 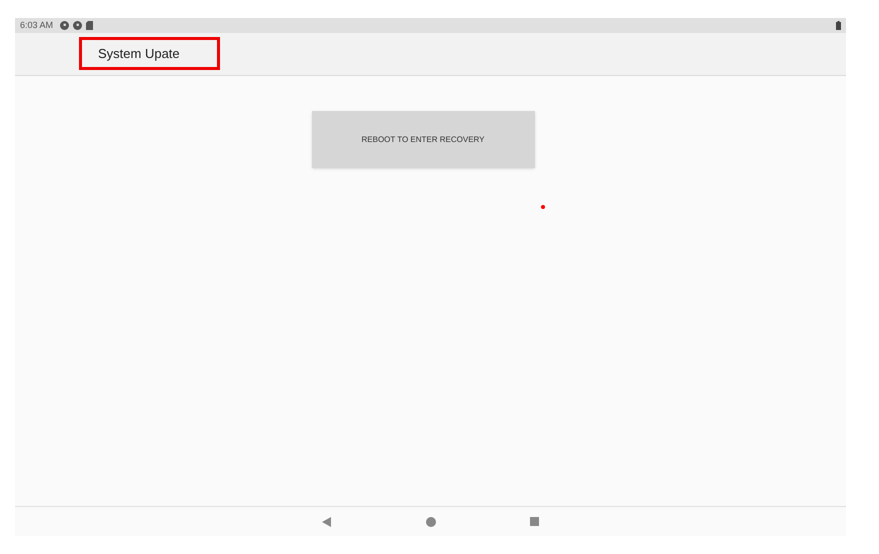 What do you see at coordinates (90, 25) in the screenshot?
I see `sd-card-icon` at bounding box center [90, 25].